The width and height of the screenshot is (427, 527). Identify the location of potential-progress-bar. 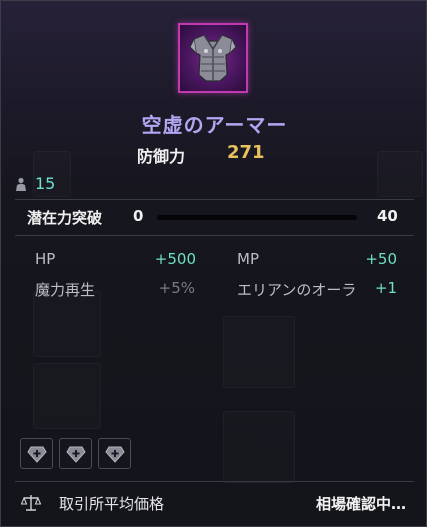
(257, 217).